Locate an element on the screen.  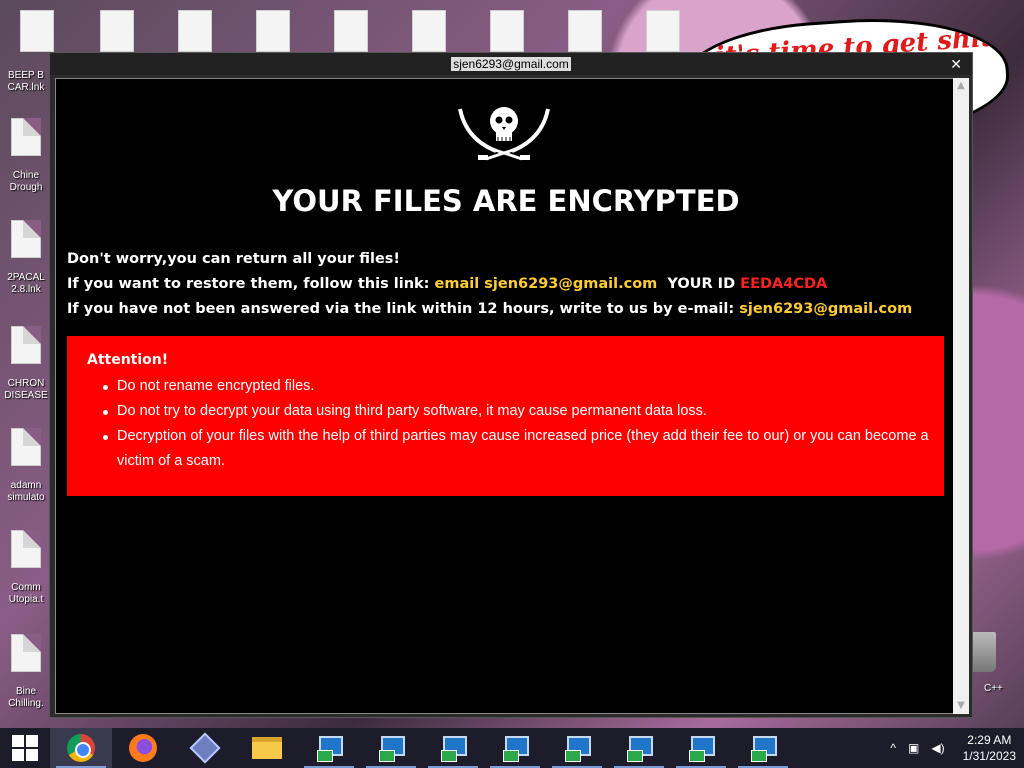
clock-date: 1/31/2023 is located at coordinates (989, 756).